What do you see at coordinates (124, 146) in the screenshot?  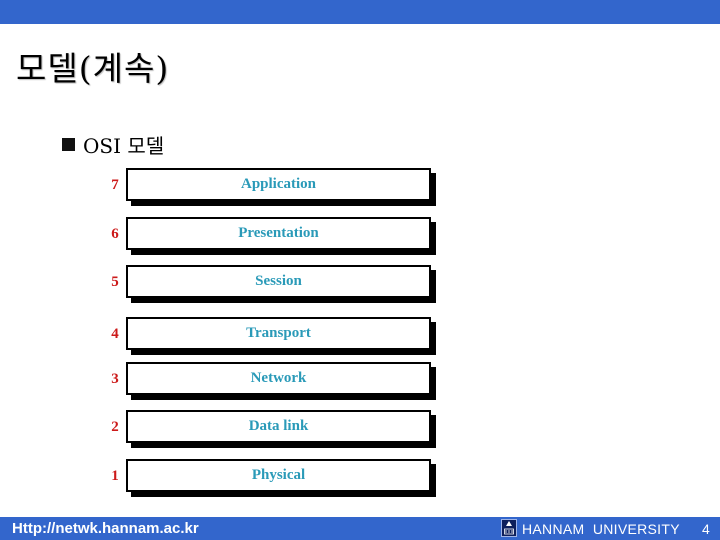 I see `bullet-text: OSI 모델` at bounding box center [124, 146].